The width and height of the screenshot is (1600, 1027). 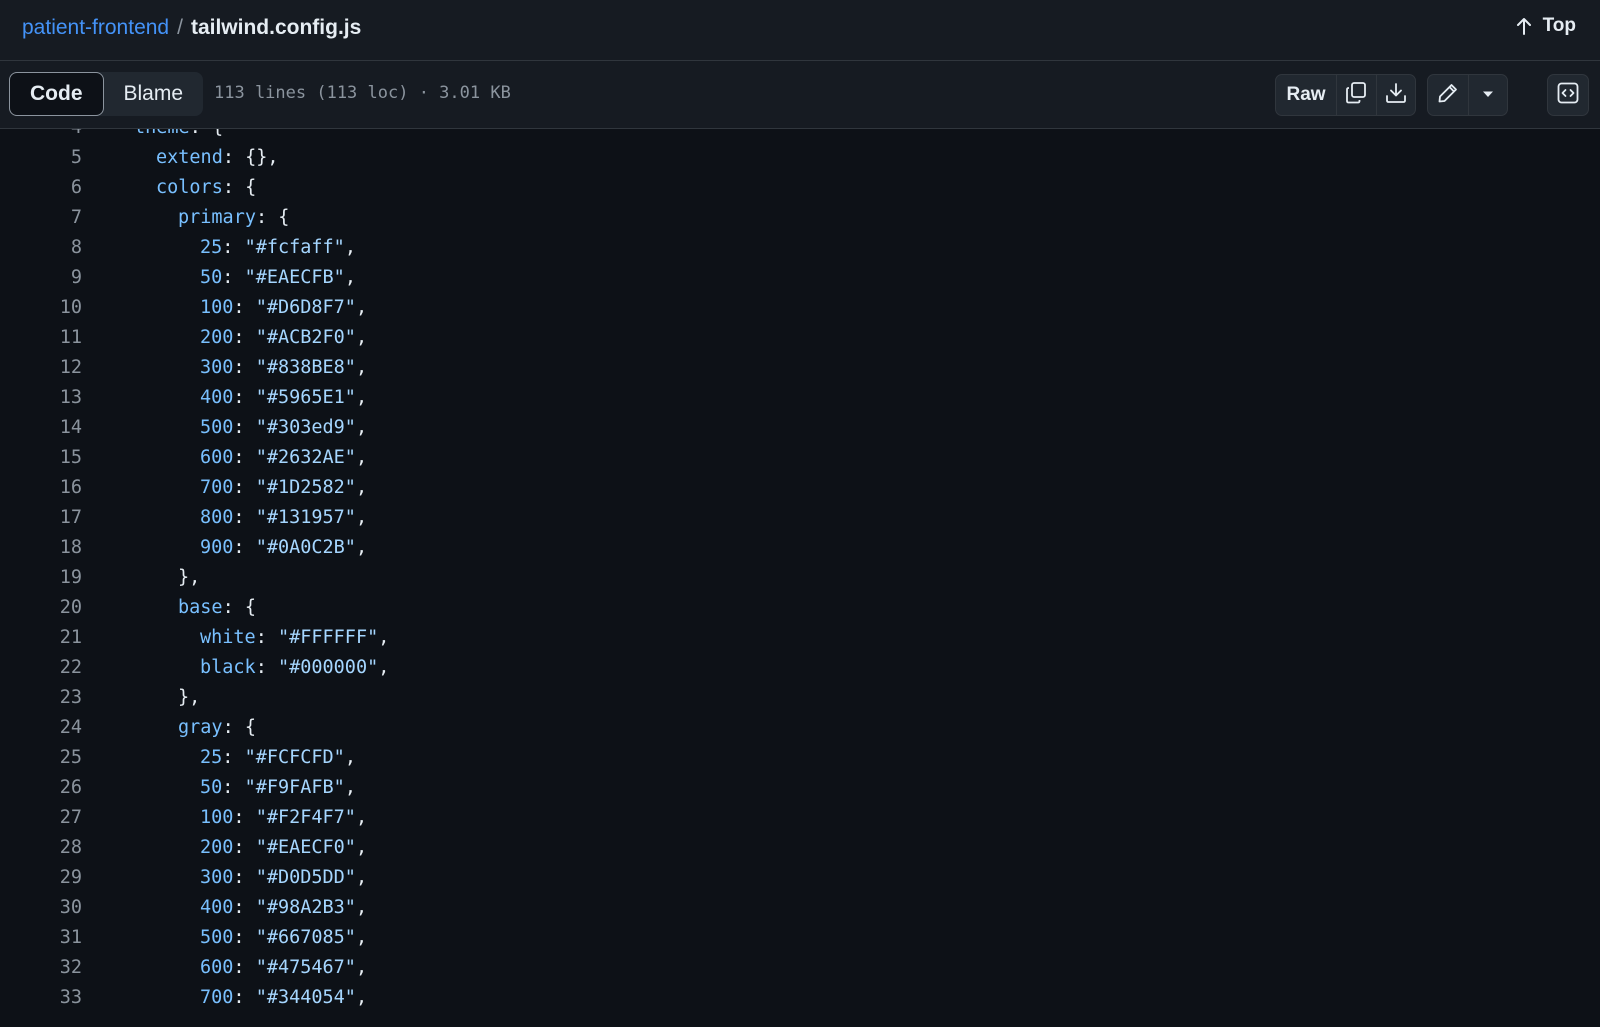 What do you see at coordinates (224, 488) in the screenshot?
I see `line-code: 700: "#1D2582",` at bounding box center [224, 488].